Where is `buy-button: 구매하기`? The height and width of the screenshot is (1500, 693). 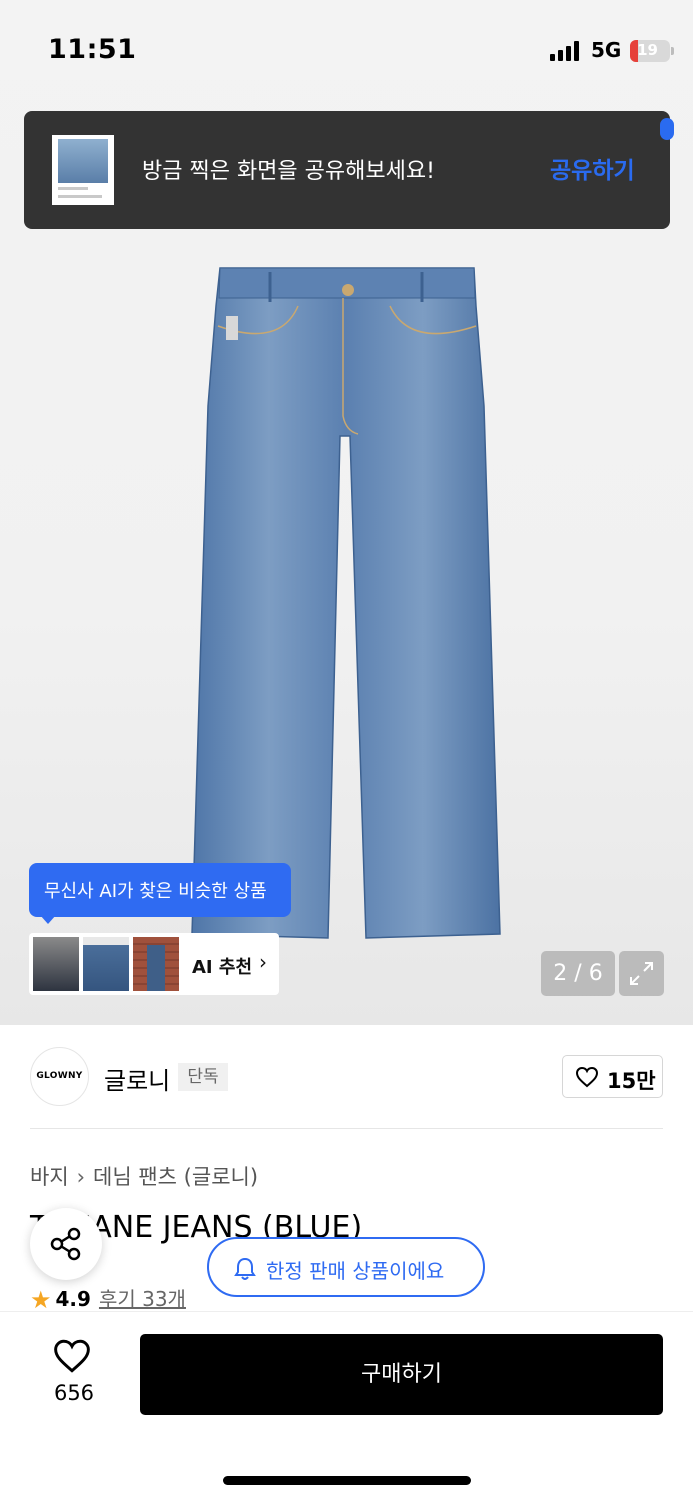
buy-button: 구매하기 is located at coordinates (401, 1374).